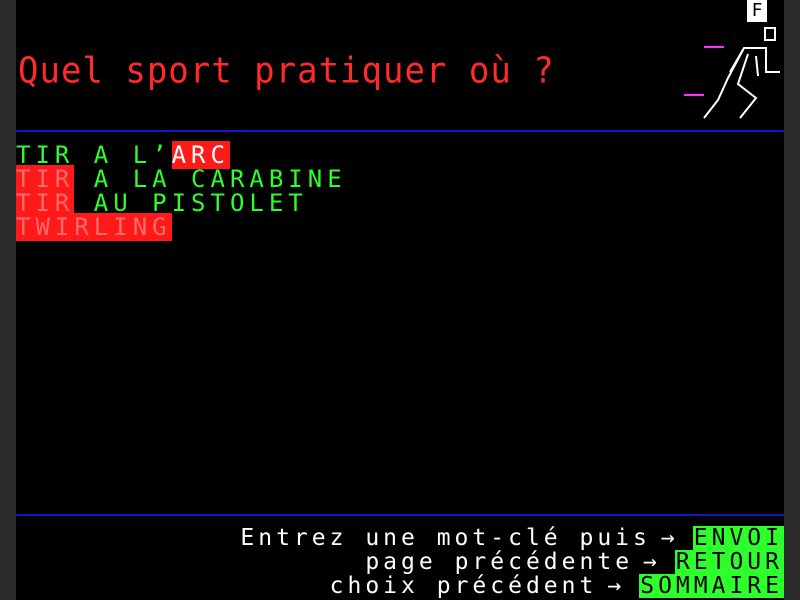 The image size is (800, 600). I want to click on retour-key: RETOUR, so click(729, 562).